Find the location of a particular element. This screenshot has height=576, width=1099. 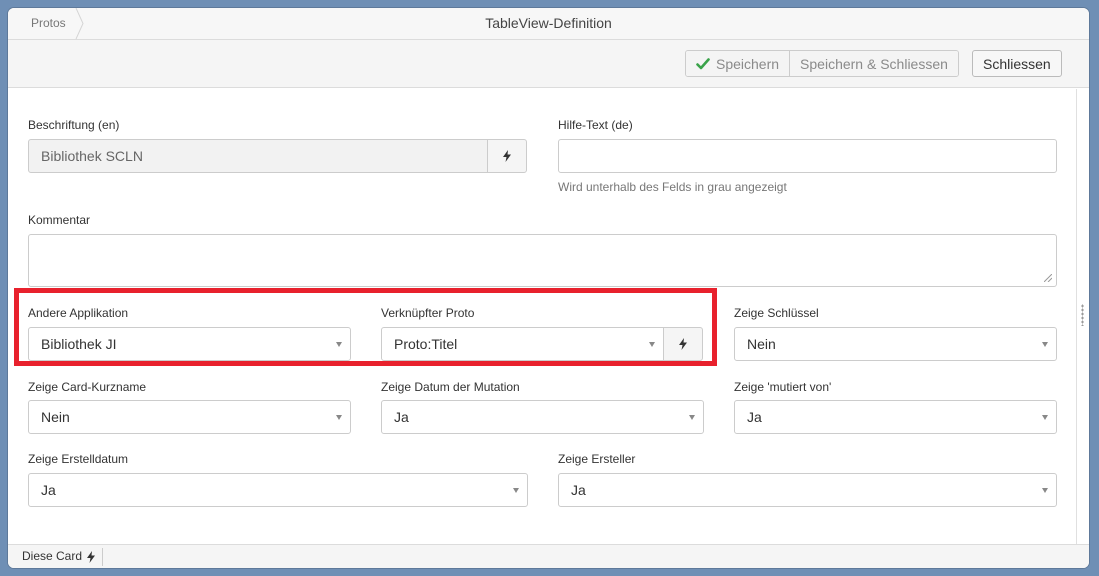

save-and-close-label: Speichern & Schliessen is located at coordinates (874, 63).